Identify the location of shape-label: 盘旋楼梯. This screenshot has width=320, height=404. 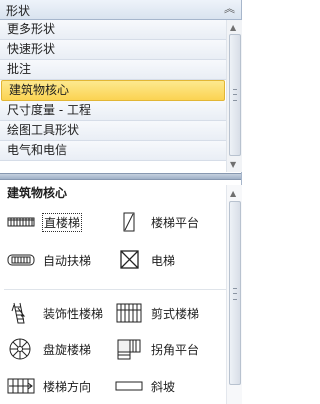
(67, 349).